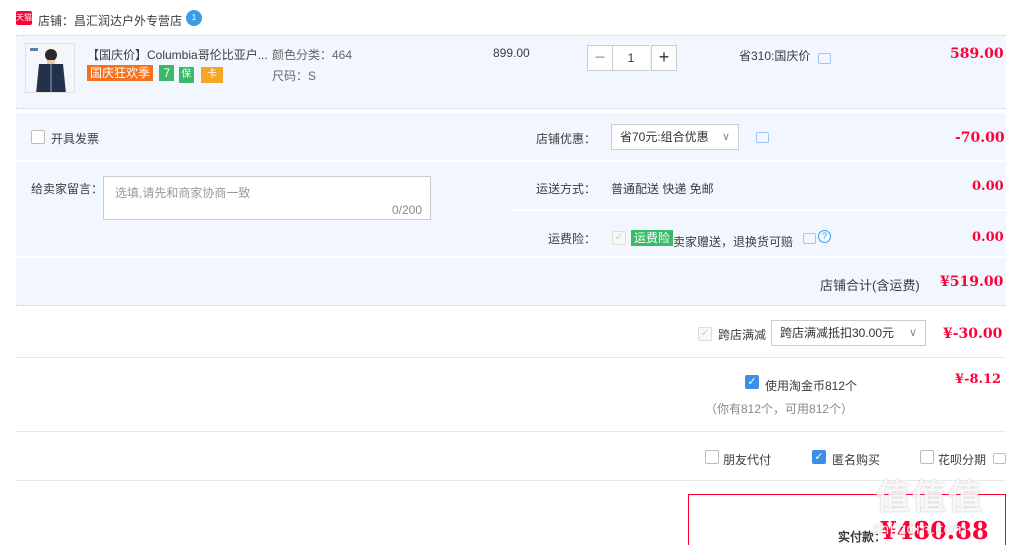 Image resolution: width=1020 pixels, height=545 pixels. I want to click on store-discount-select: 省70元:组合优惠 ∨, so click(675, 137).